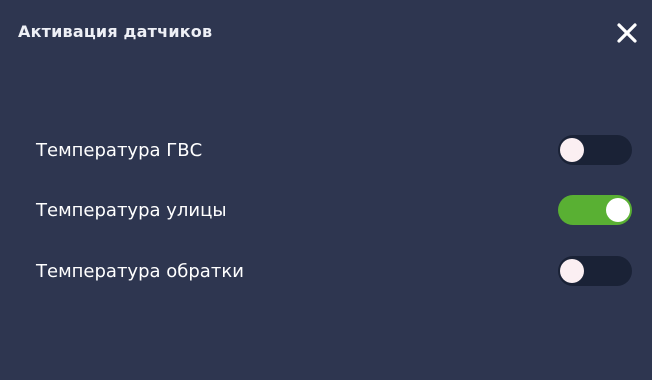 Image resolution: width=652 pixels, height=380 pixels. What do you see at coordinates (334, 150) in the screenshot?
I see `sensor-row-hot-water: Температура ГВС` at bounding box center [334, 150].